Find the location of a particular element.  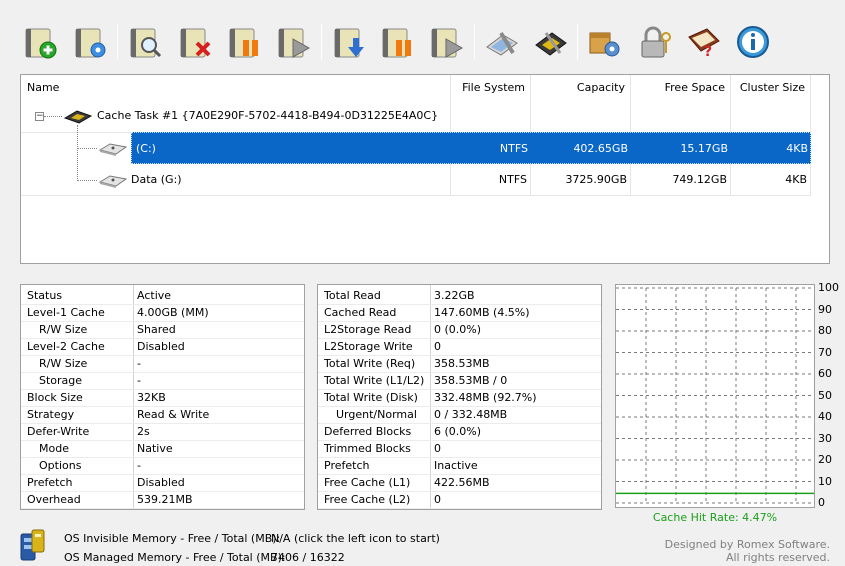

stat-label: L2Storage Read is located at coordinates (368, 329).